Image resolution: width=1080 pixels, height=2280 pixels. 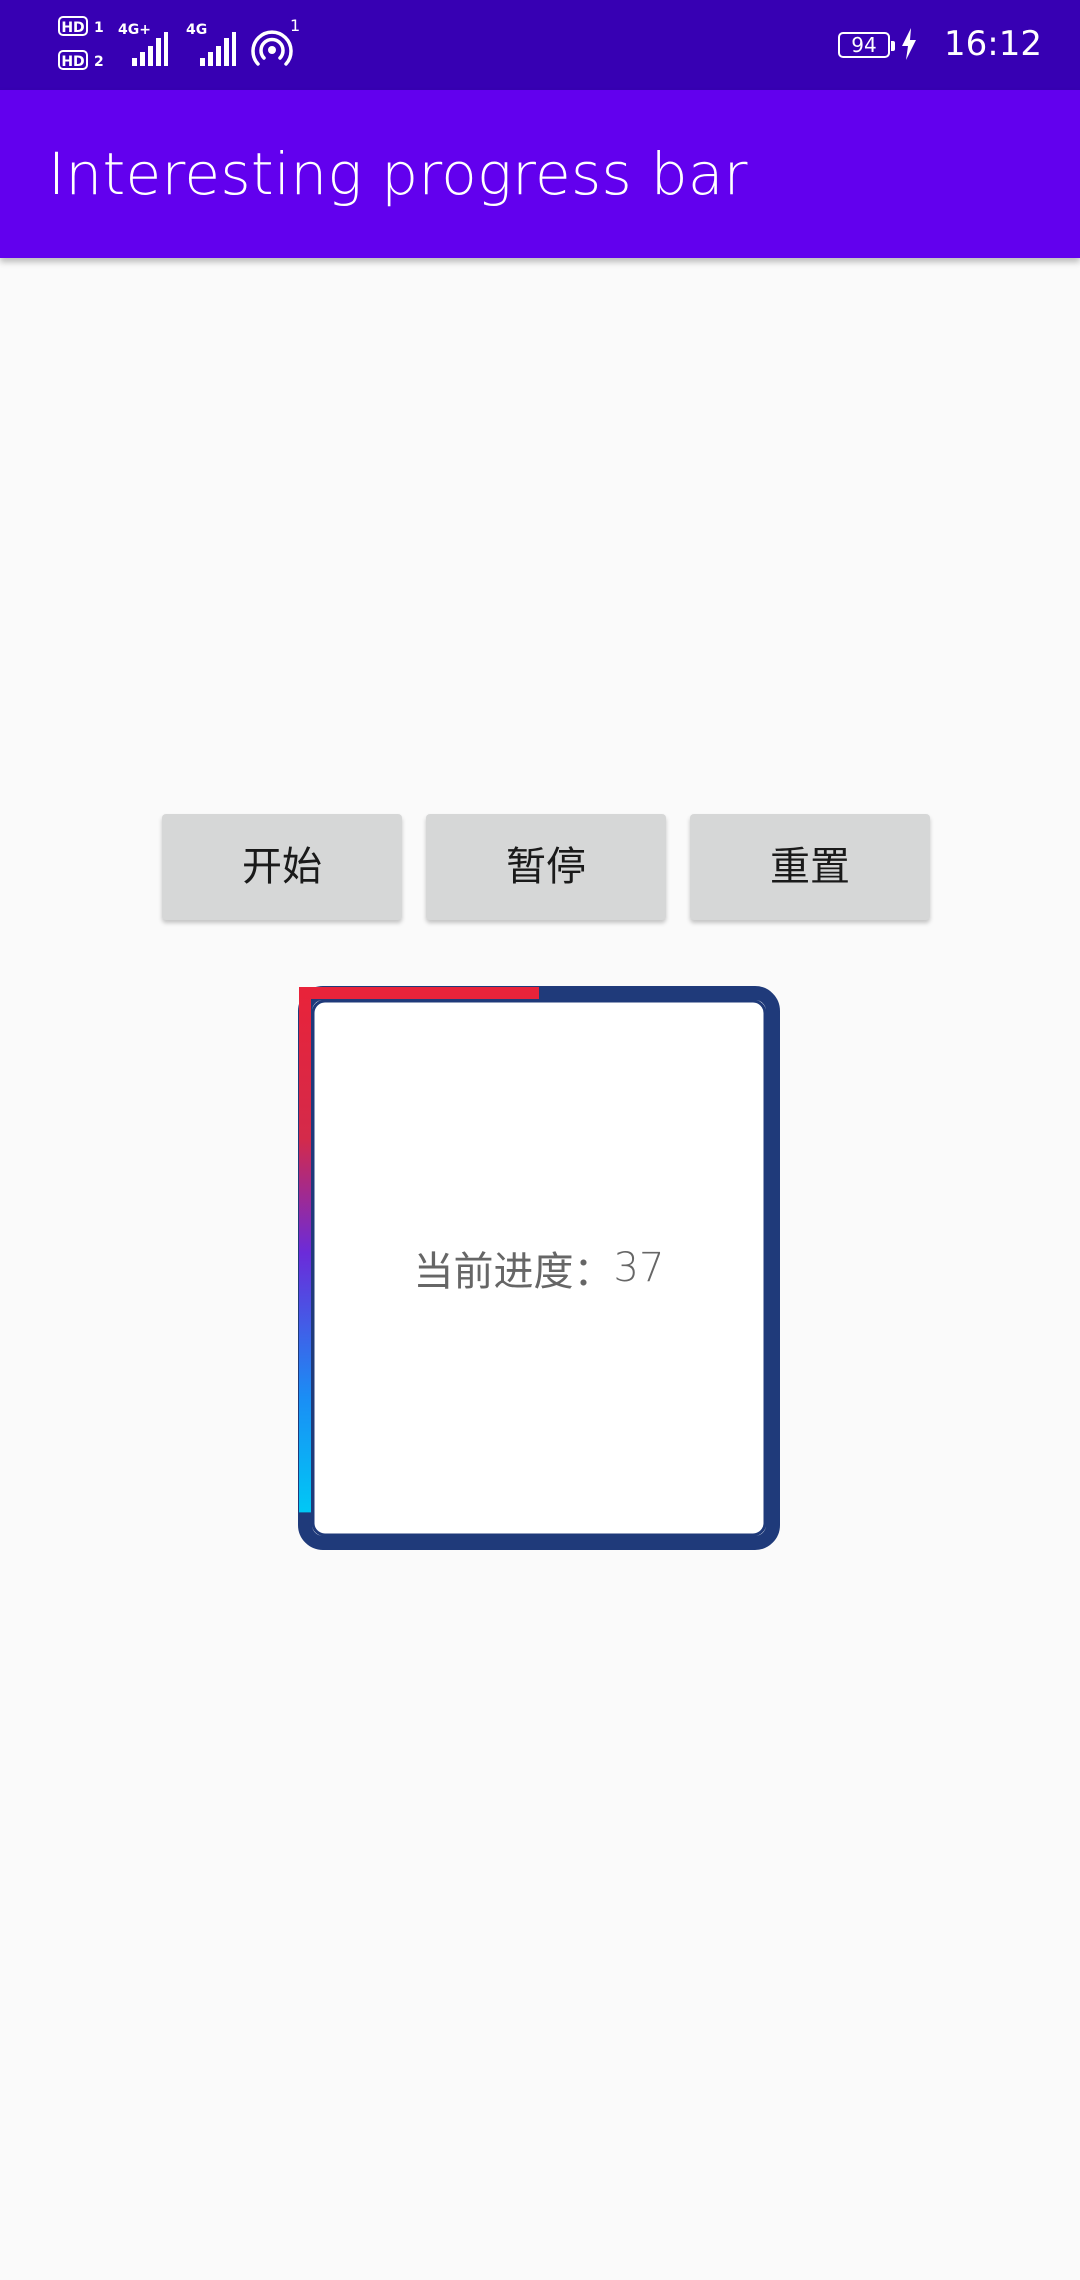 What do you see at coordinates (272, 48) in the screenshot?
I see `hotspot-icon` at bounding box center [272, 48].